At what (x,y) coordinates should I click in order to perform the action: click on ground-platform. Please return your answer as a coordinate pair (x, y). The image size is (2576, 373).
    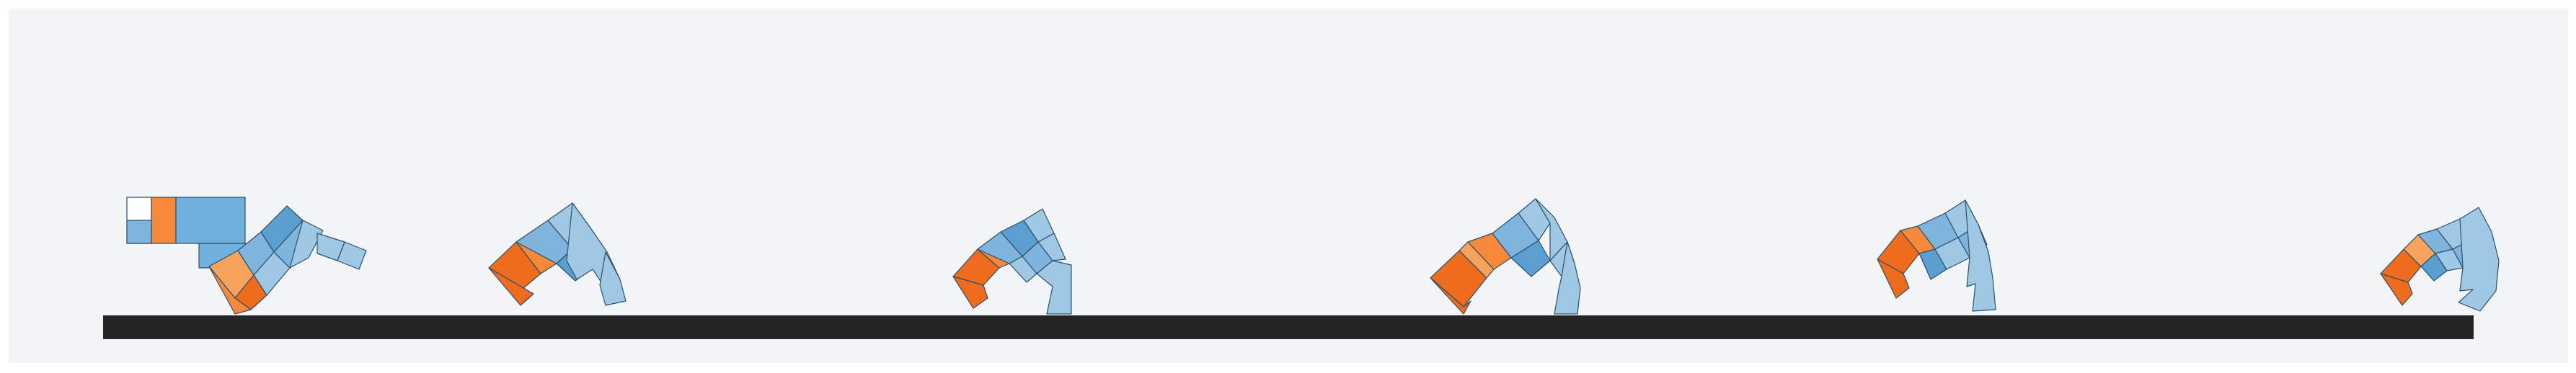
    Looking at the image, I should click on (1288, 327).